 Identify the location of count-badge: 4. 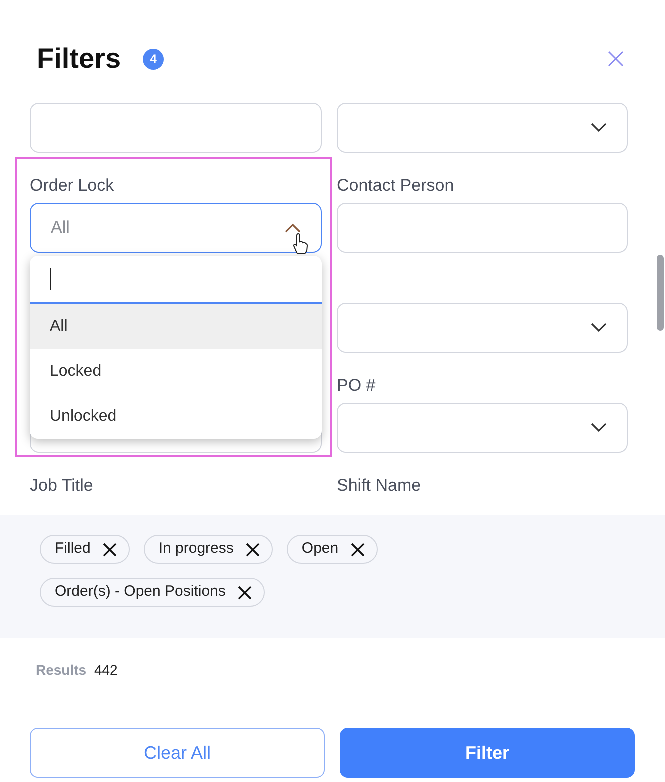
(153, 59).